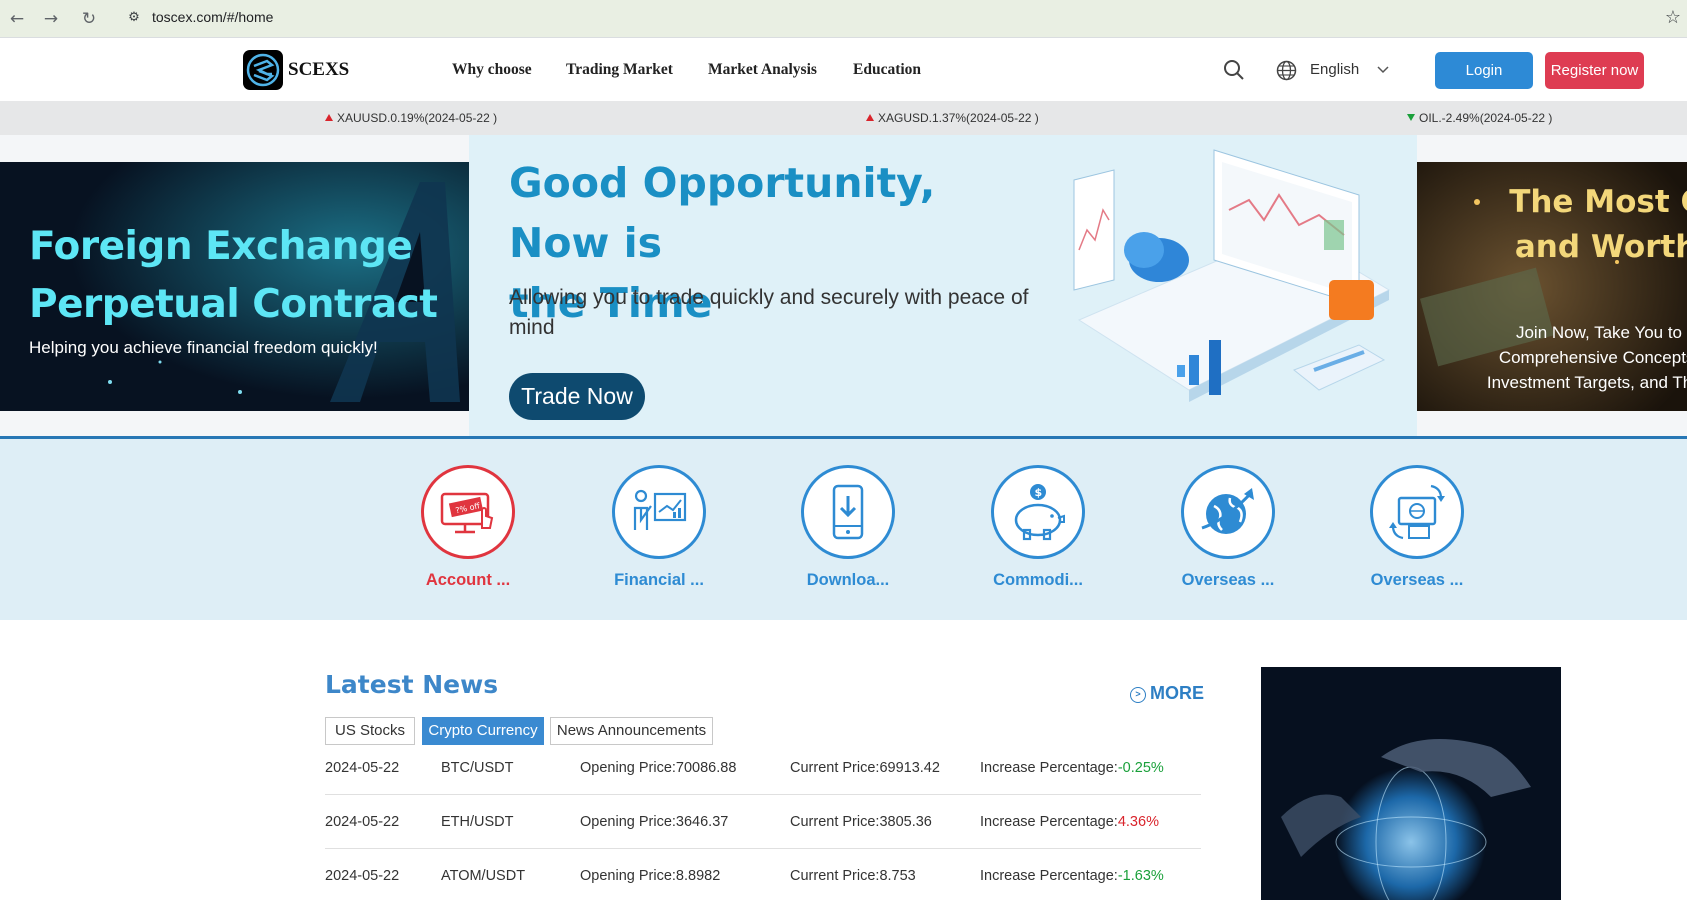 The image size is (1687, 922). I want to click on nav-market-analysis: Market Analysis, so click(762, 70).